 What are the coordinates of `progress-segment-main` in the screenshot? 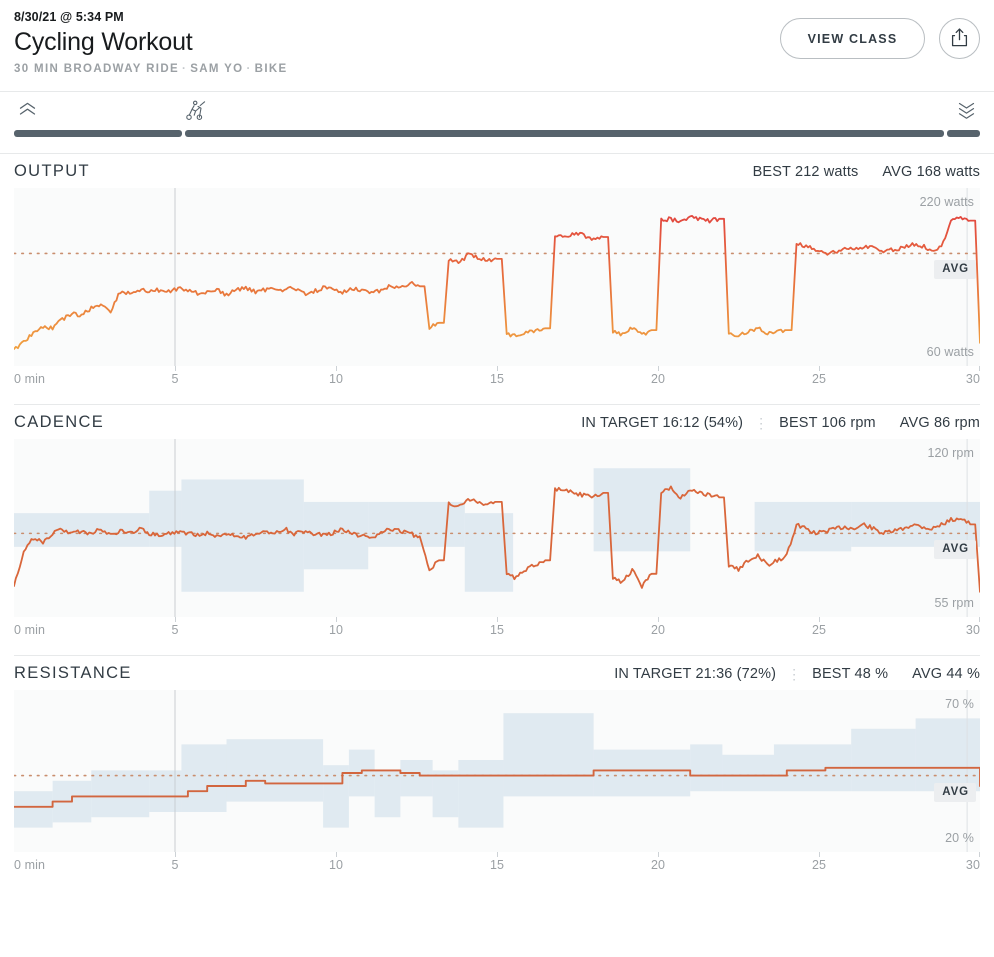 It's located at (565, 133).